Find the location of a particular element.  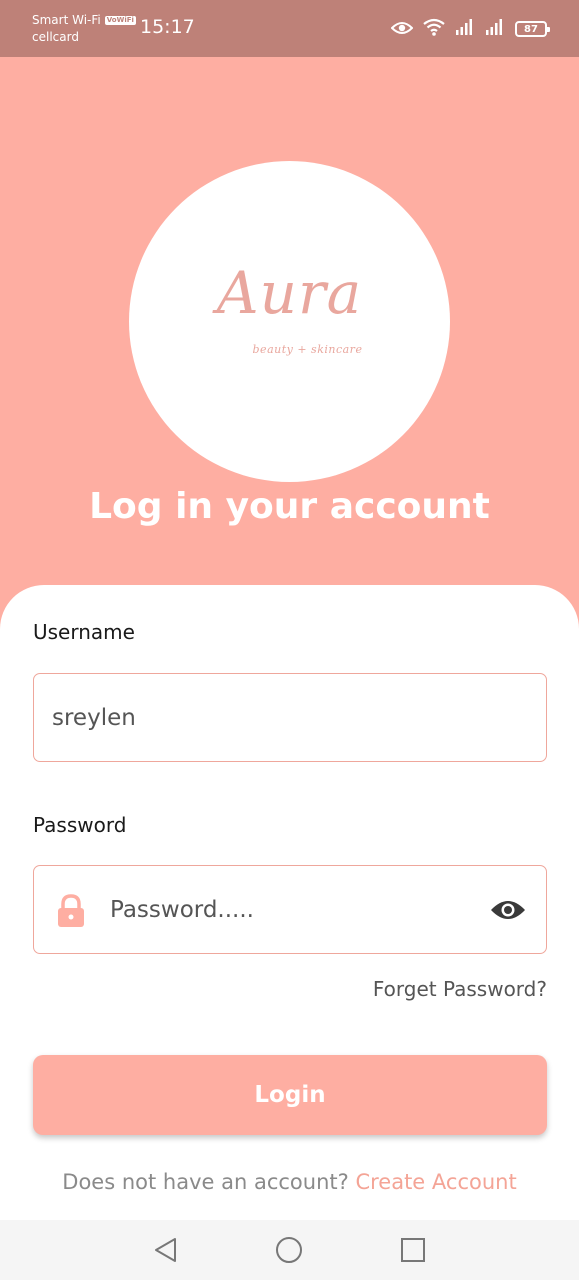

navigation-bar is located at coordinates (289, 1250).